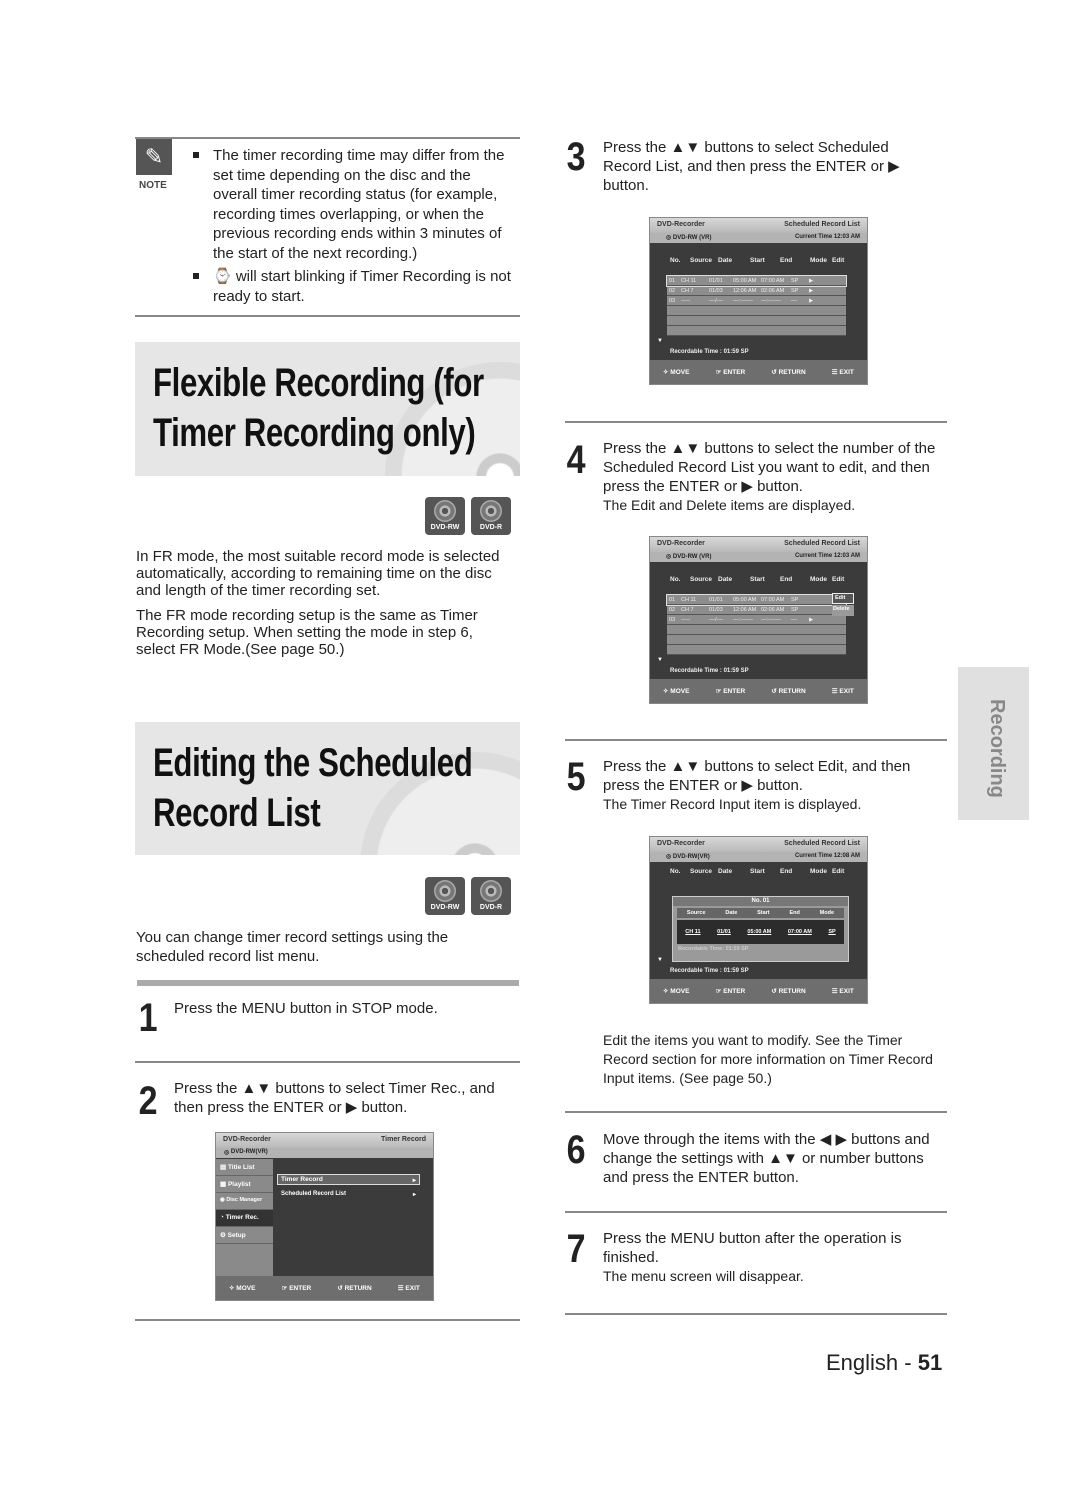  What do you see at coordinates (786, 260) in the screenshot?
I see `column-header: End` at bounding box center [786, 260].